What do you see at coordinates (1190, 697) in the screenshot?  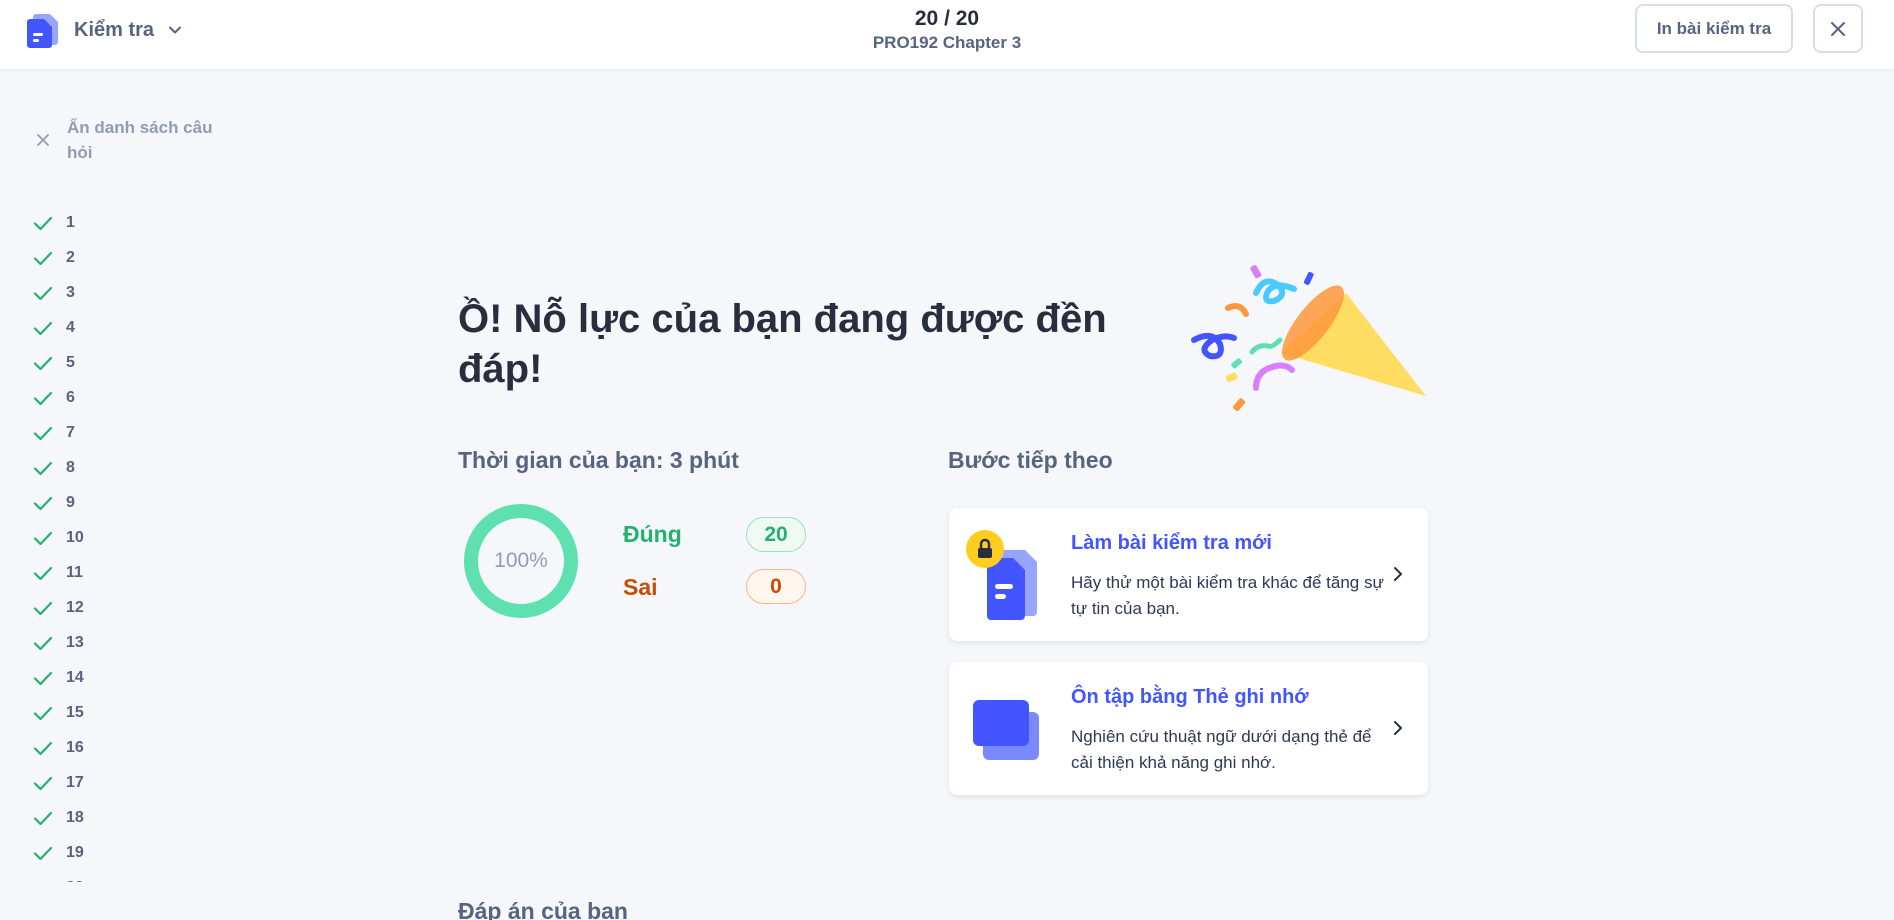 I see `flashcards-title: Ôn tập bằng Thẻ ghi nhớ` at bounding box center [1190, 697].